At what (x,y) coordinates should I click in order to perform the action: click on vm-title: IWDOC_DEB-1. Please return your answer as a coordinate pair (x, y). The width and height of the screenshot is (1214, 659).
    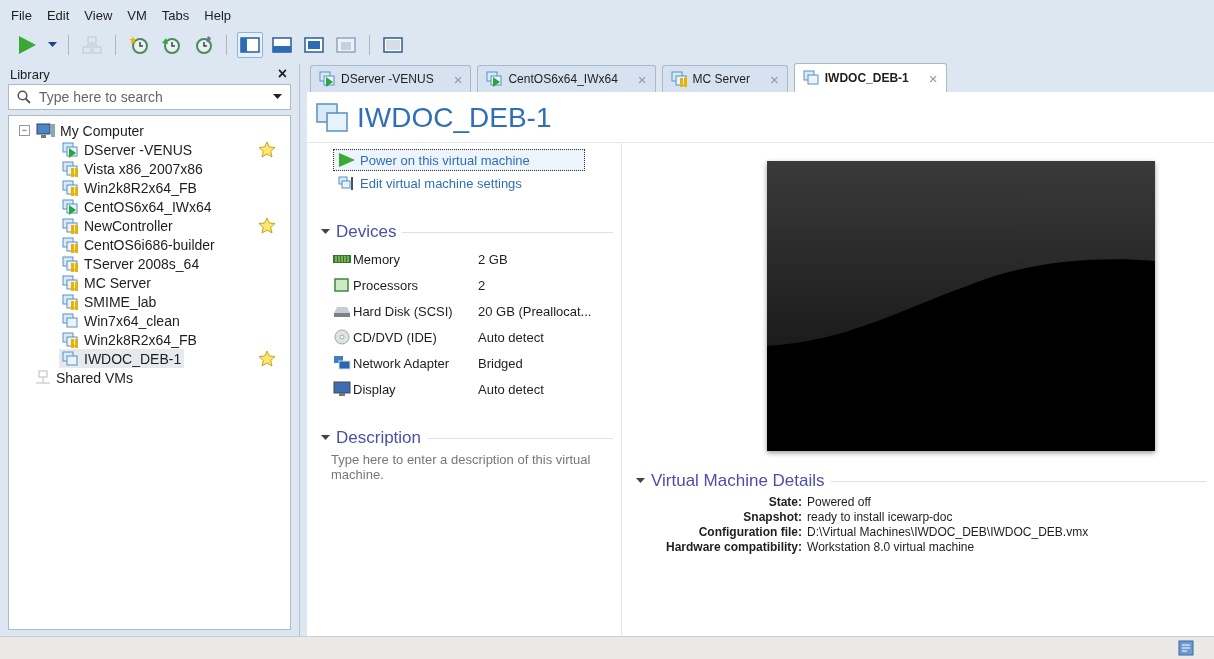
    Looking at the image, I should click on (454, 118).